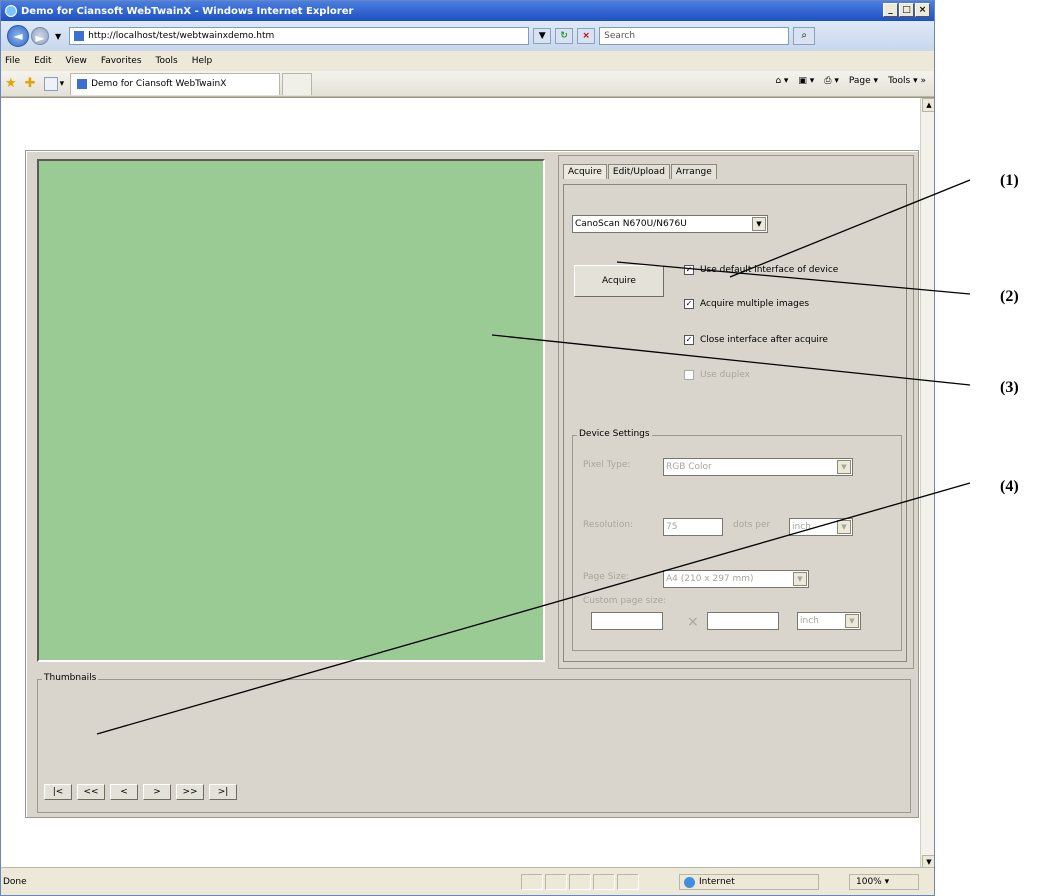 Image resolution: width=1050 pixels, height=896 pixels. What do you see at coordinates (11, 83) in the screenshot?
I see `favorites-star-icon: ★` at bounding box center [11, 83].